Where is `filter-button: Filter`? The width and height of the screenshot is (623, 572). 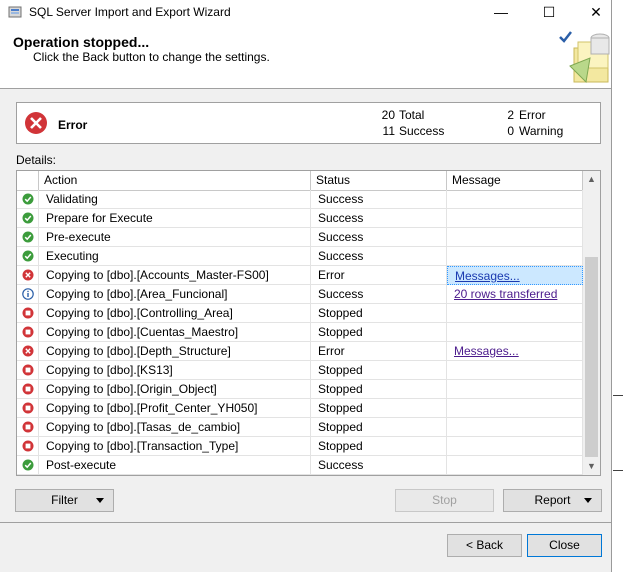
filter-button: Filter is located at coordinates (64, 500).